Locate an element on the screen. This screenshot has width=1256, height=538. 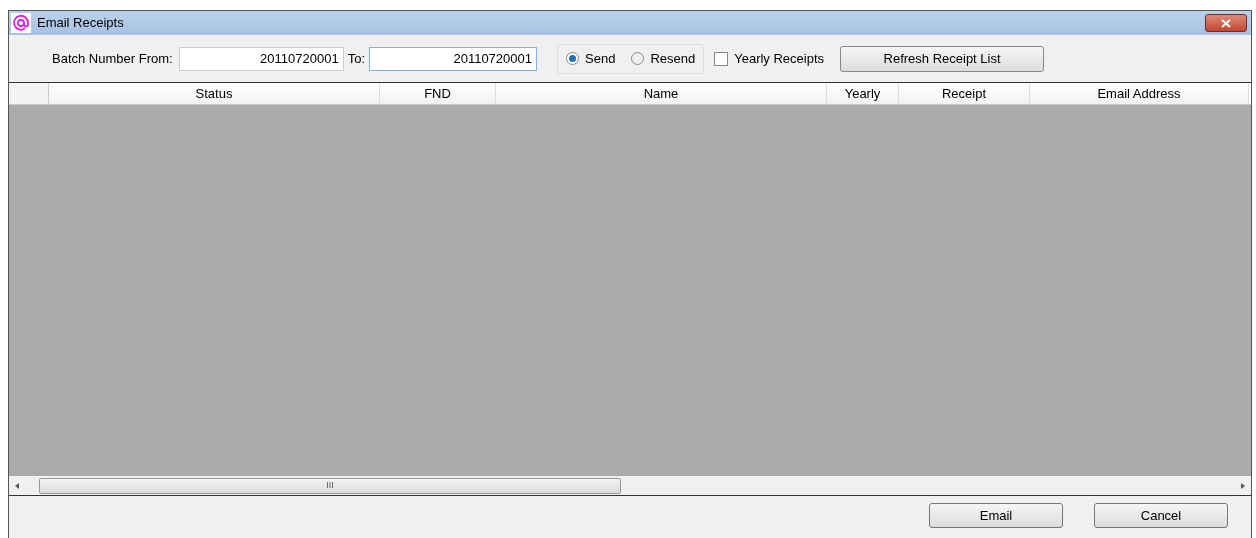
dialog-button: Email is located at coordinates (996, 515).